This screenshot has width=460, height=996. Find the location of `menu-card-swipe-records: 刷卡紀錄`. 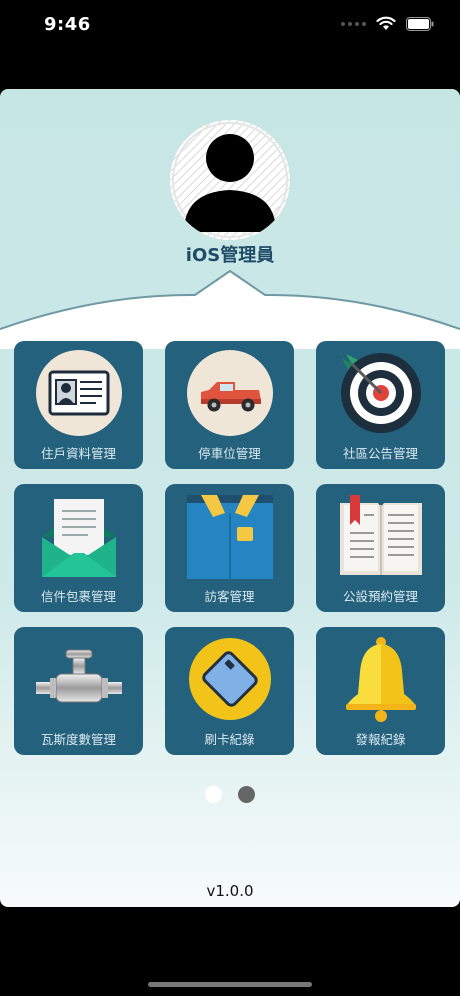

menu-card-swipe-records: 刷卡紀錄 is located at coordinates (229, 691).